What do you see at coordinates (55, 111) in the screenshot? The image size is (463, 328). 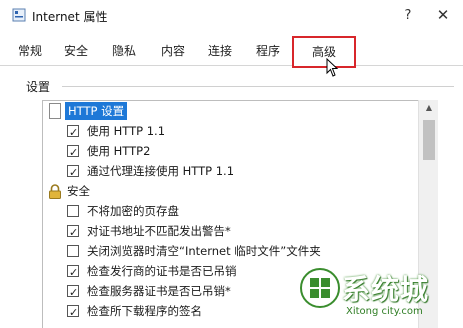 I see `document-icon` at bounding box center [55, 111].